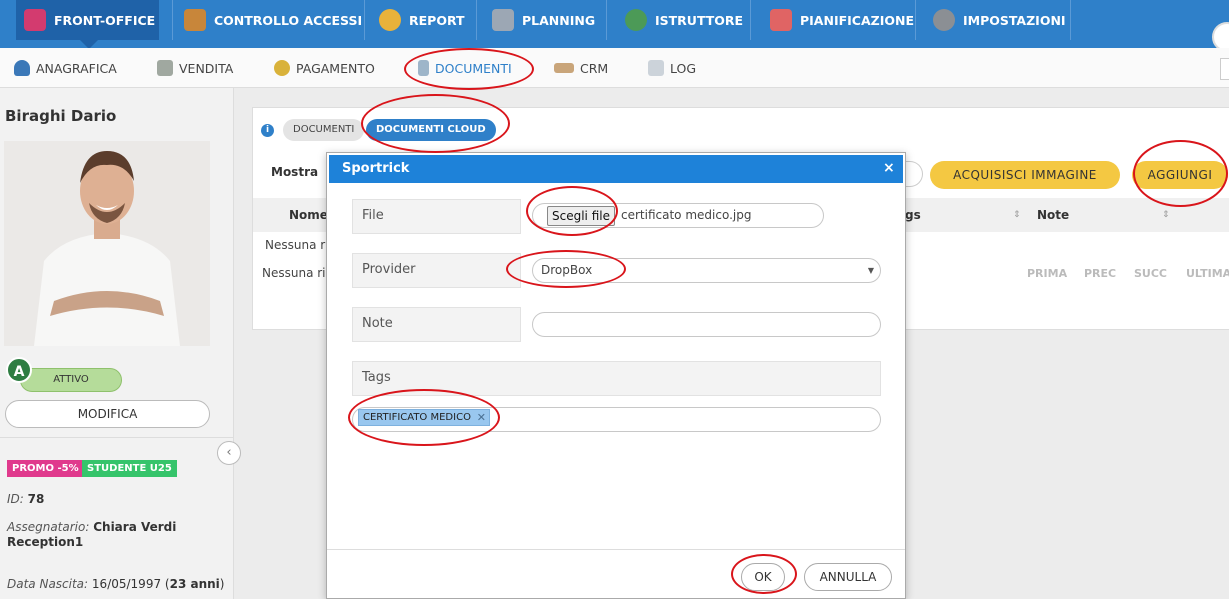 The image size is (1229, 599). Describe the element at coordinates (436, 270) in the screenshot. I see `provider-label: Provider` at that location.